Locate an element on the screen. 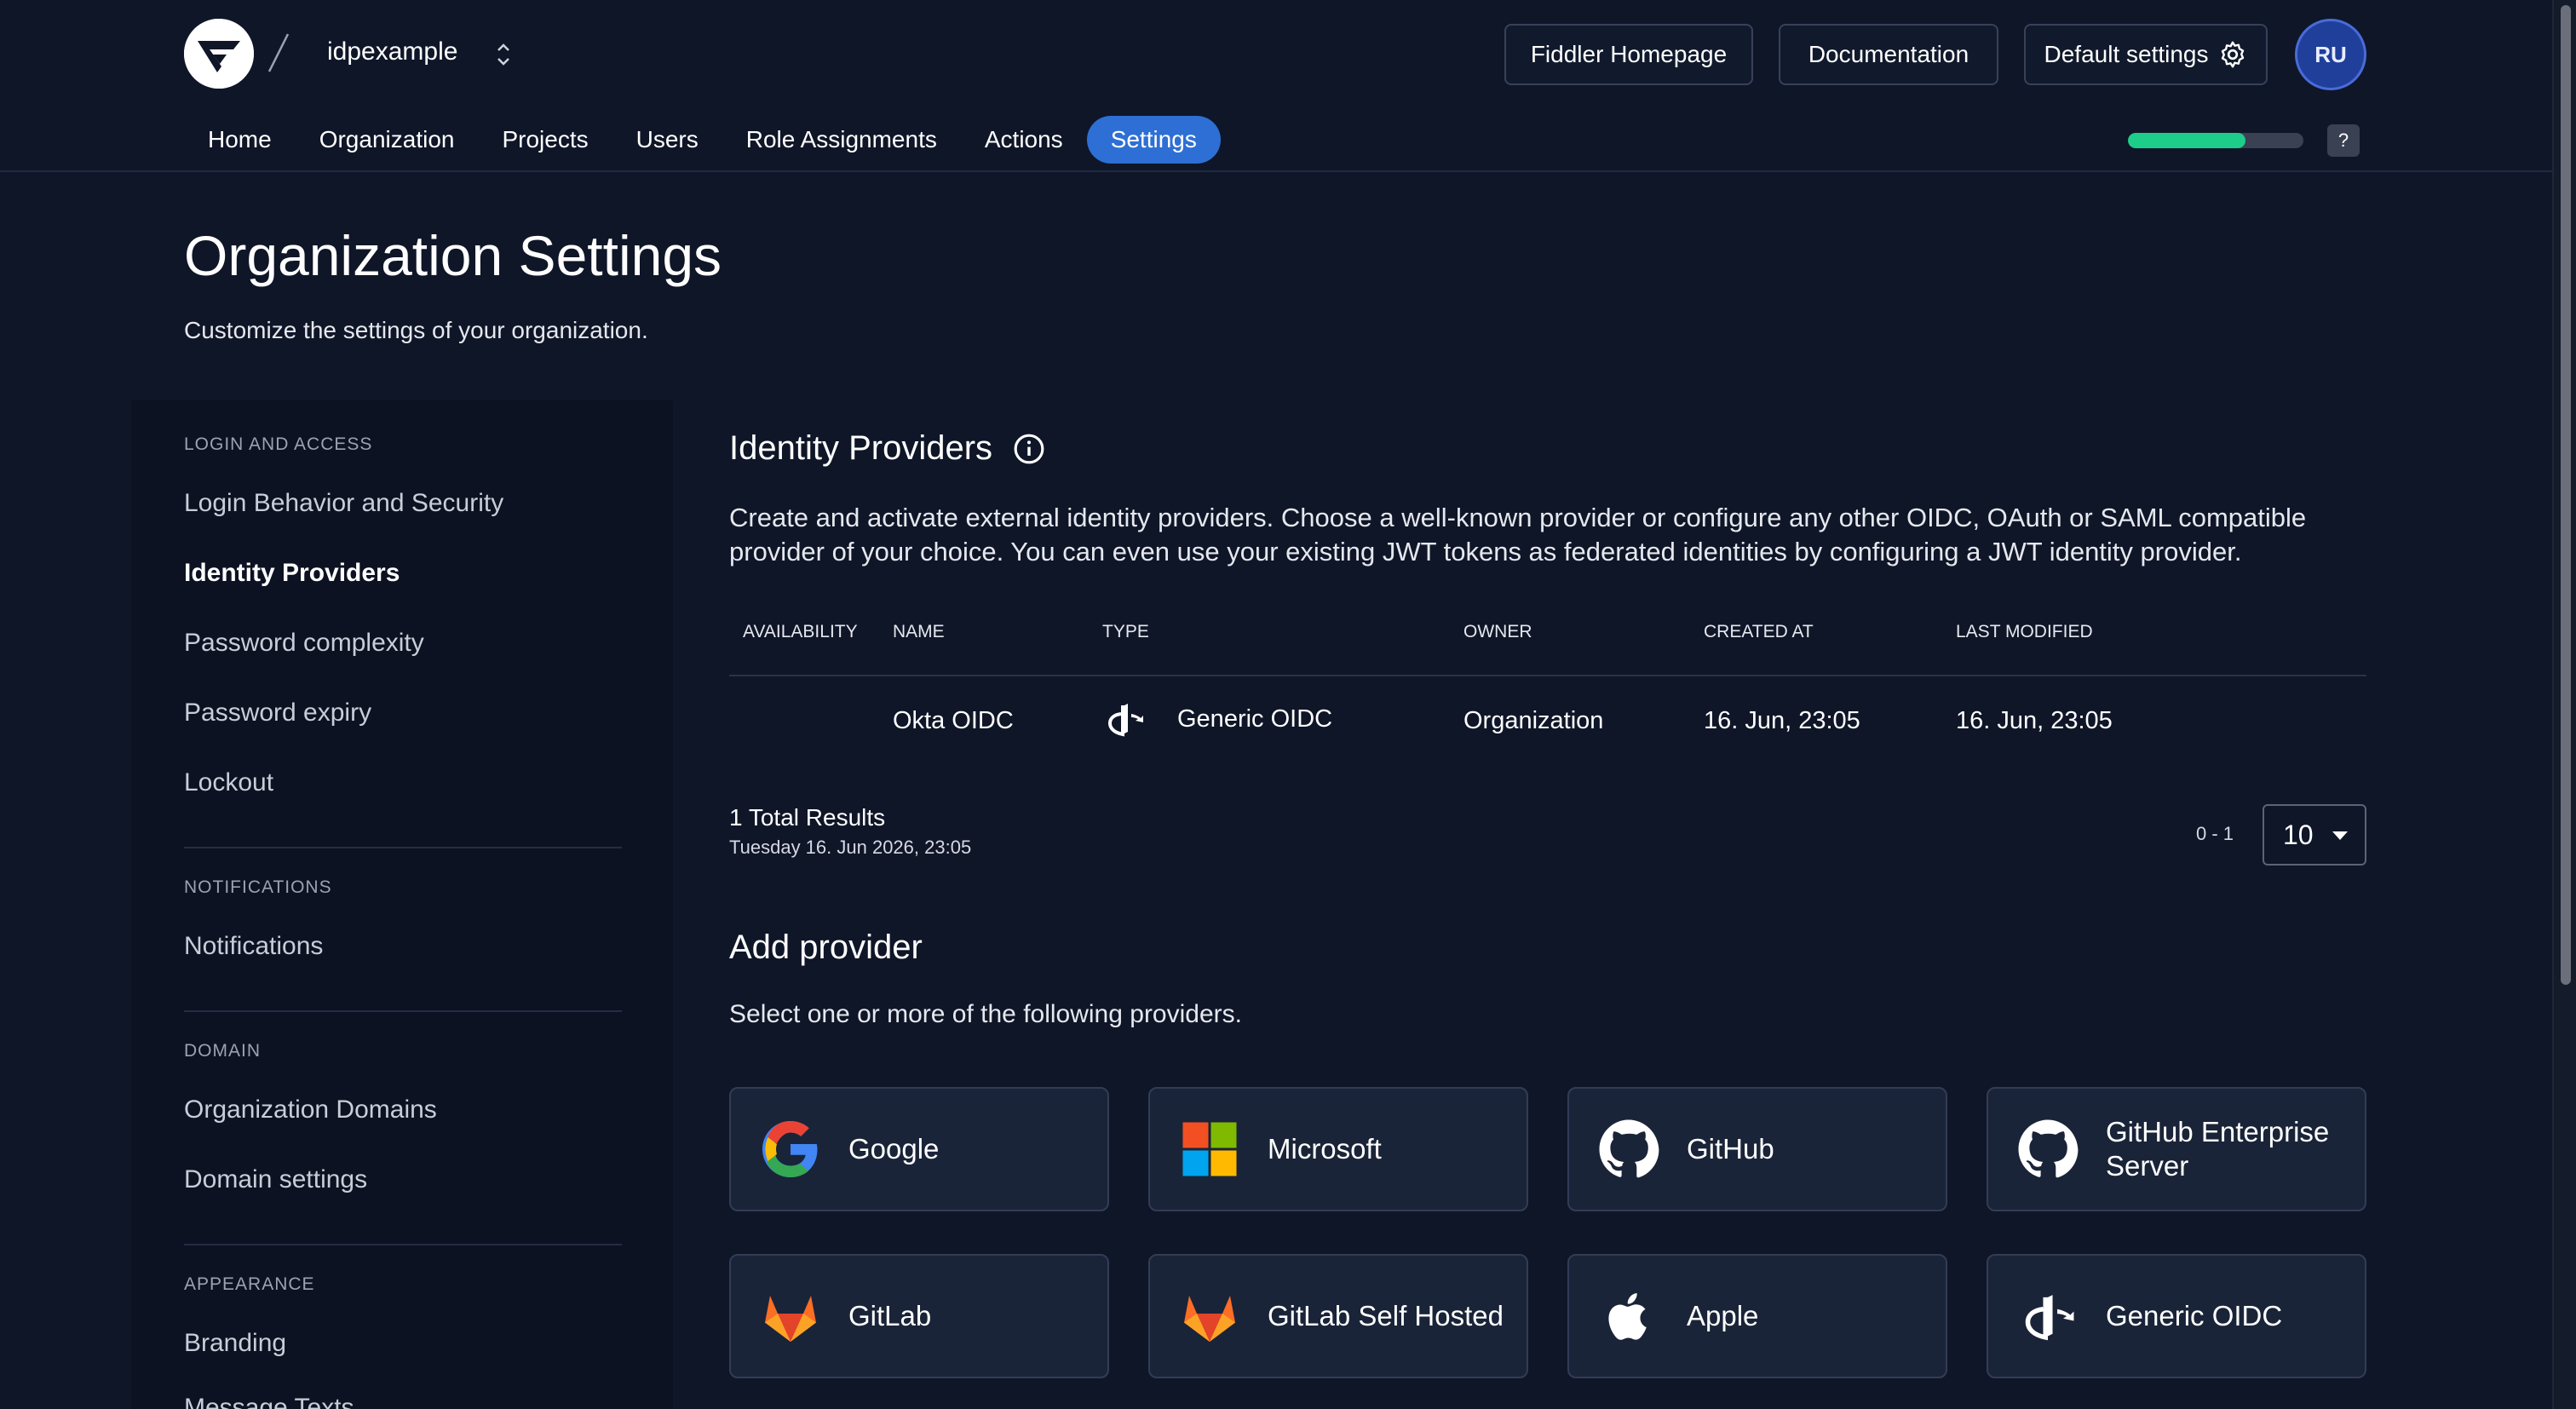 This screenshot has width=2576, height=1409. row-type-label: Generic OIDC is located at coordinates (1255, 718).